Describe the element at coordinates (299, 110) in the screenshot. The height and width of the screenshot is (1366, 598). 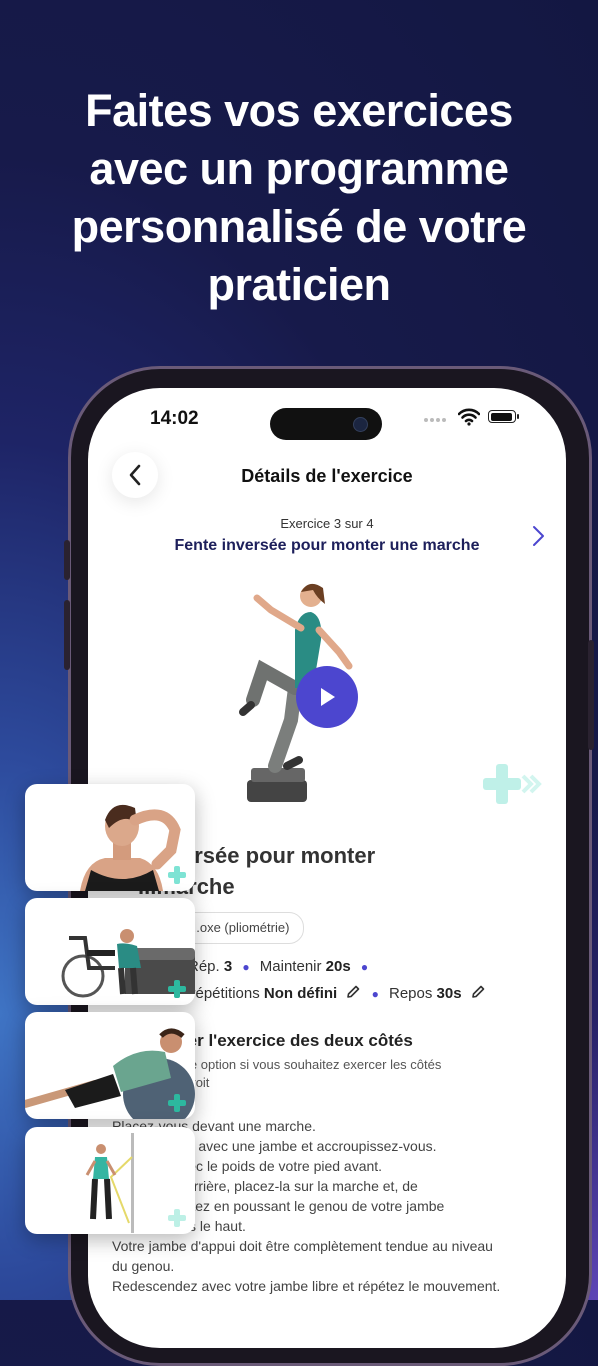
I see `headline-line: Faites vos exercices` at that location.